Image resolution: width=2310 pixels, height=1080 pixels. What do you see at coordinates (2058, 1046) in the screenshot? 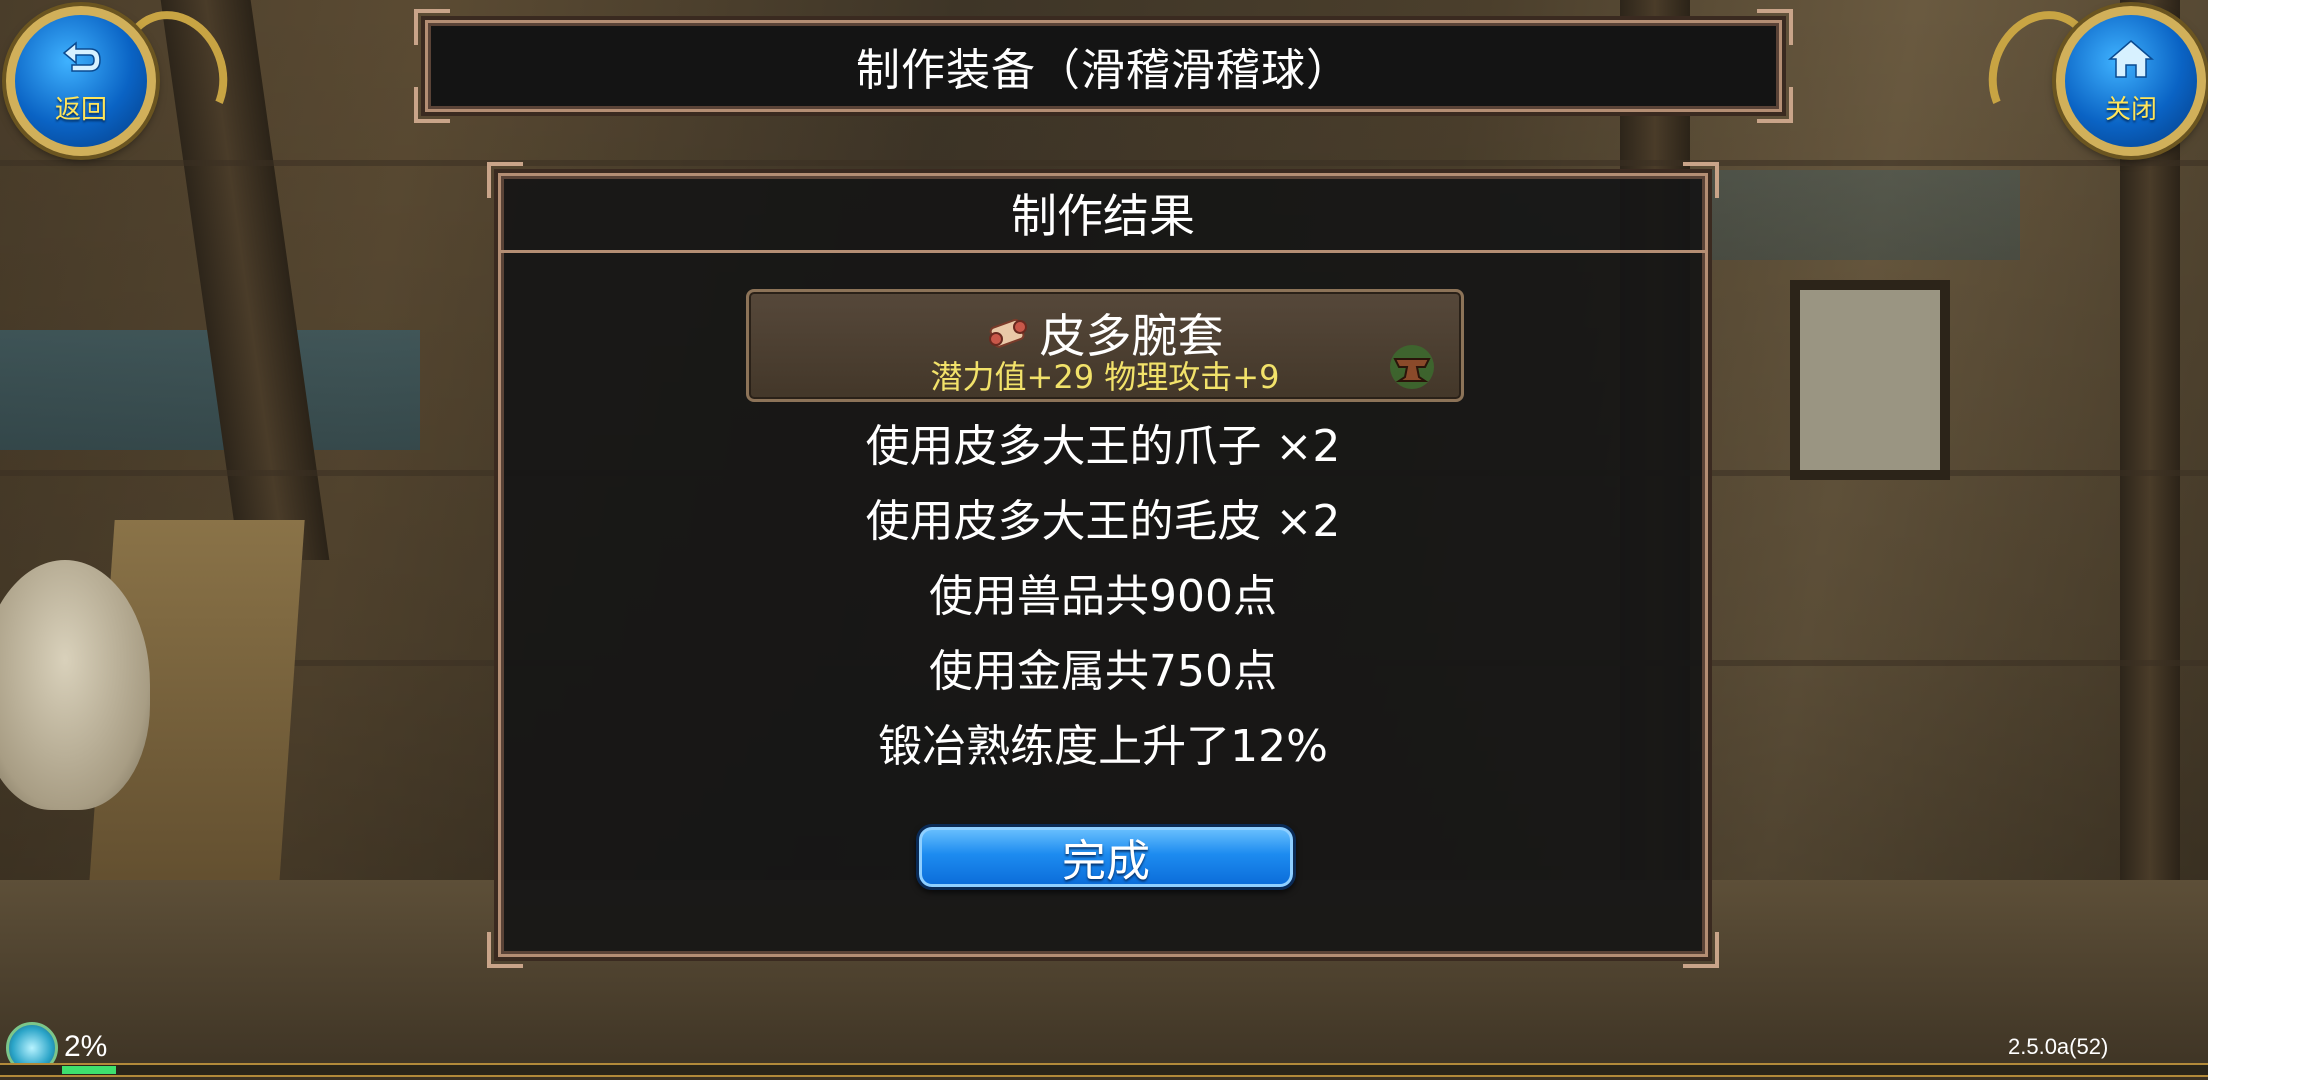
I see `version-label: 2.5.0a(52)` at bounding box center [2058, 1046].